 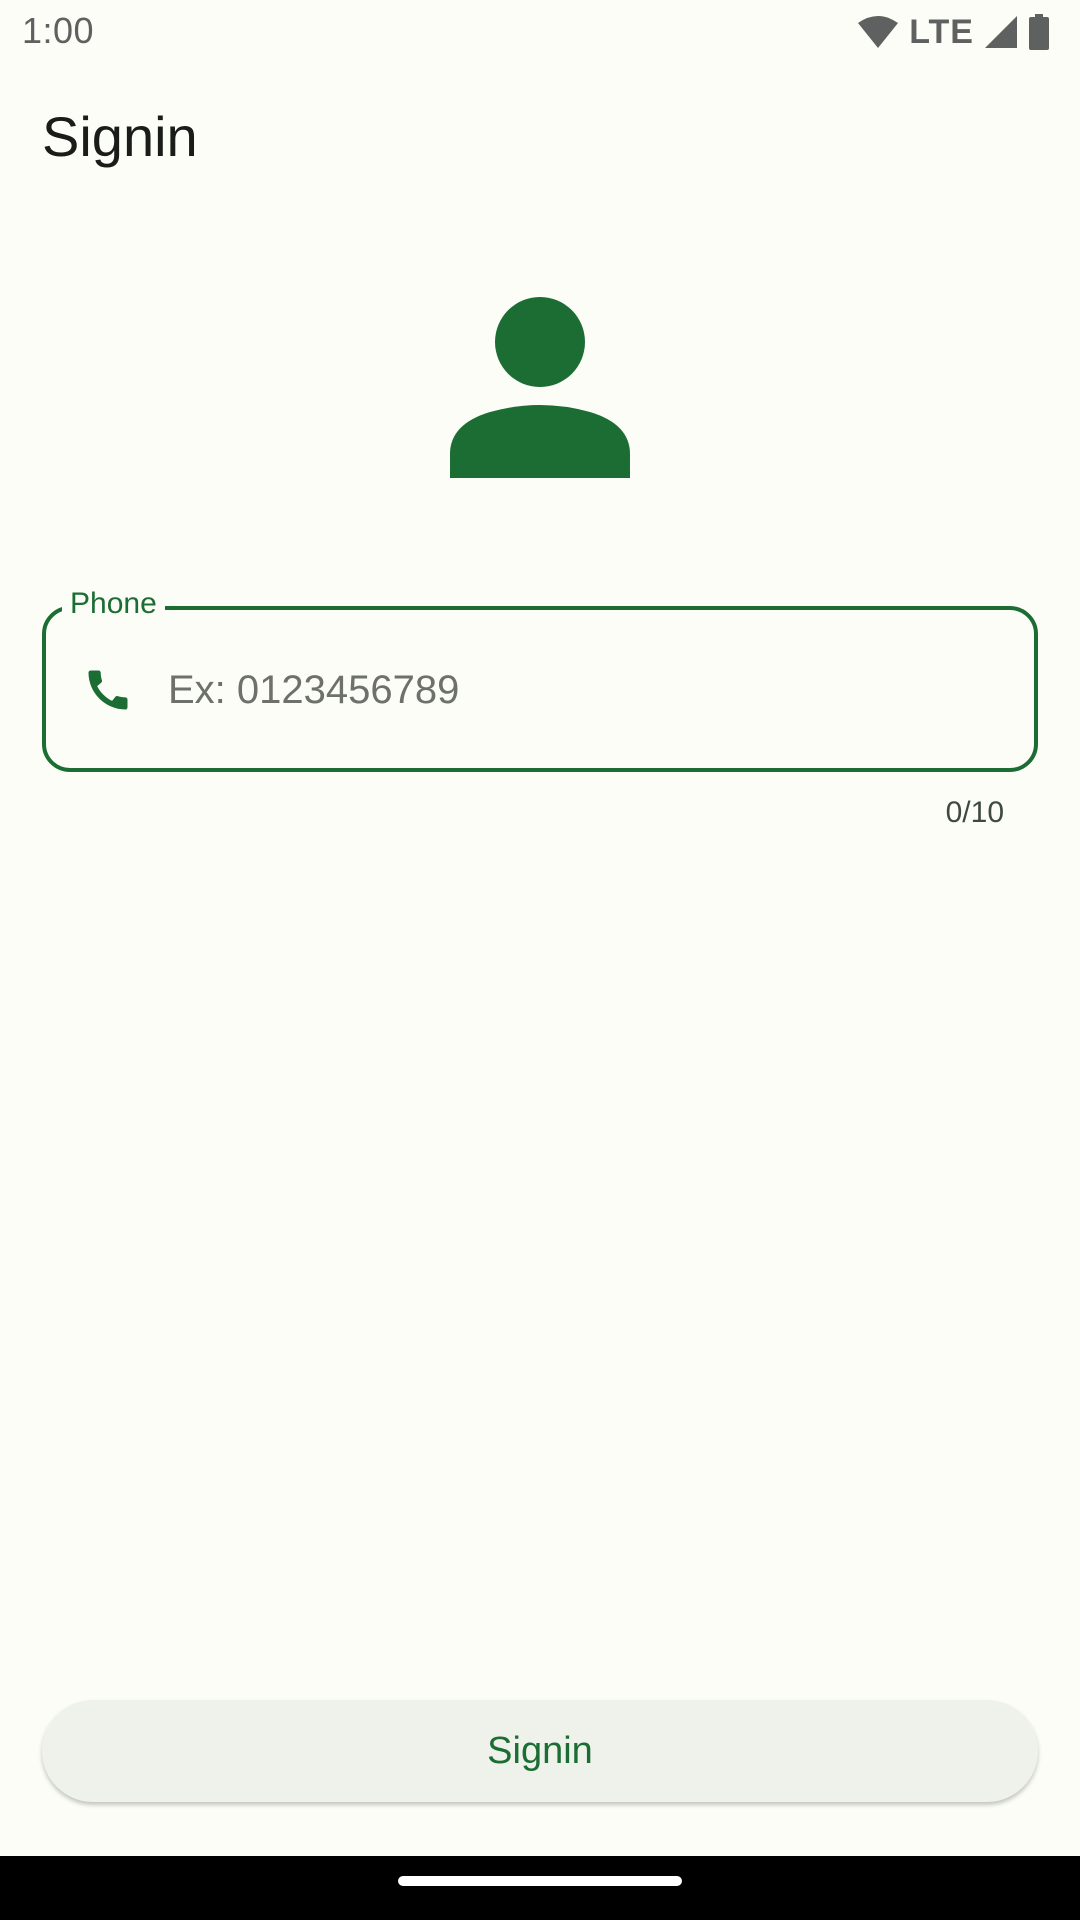 What do you see at coordinates (1001, 32) in the screenshot?
I see `cellular-signal-icon` at bounding box center [1001, 32].